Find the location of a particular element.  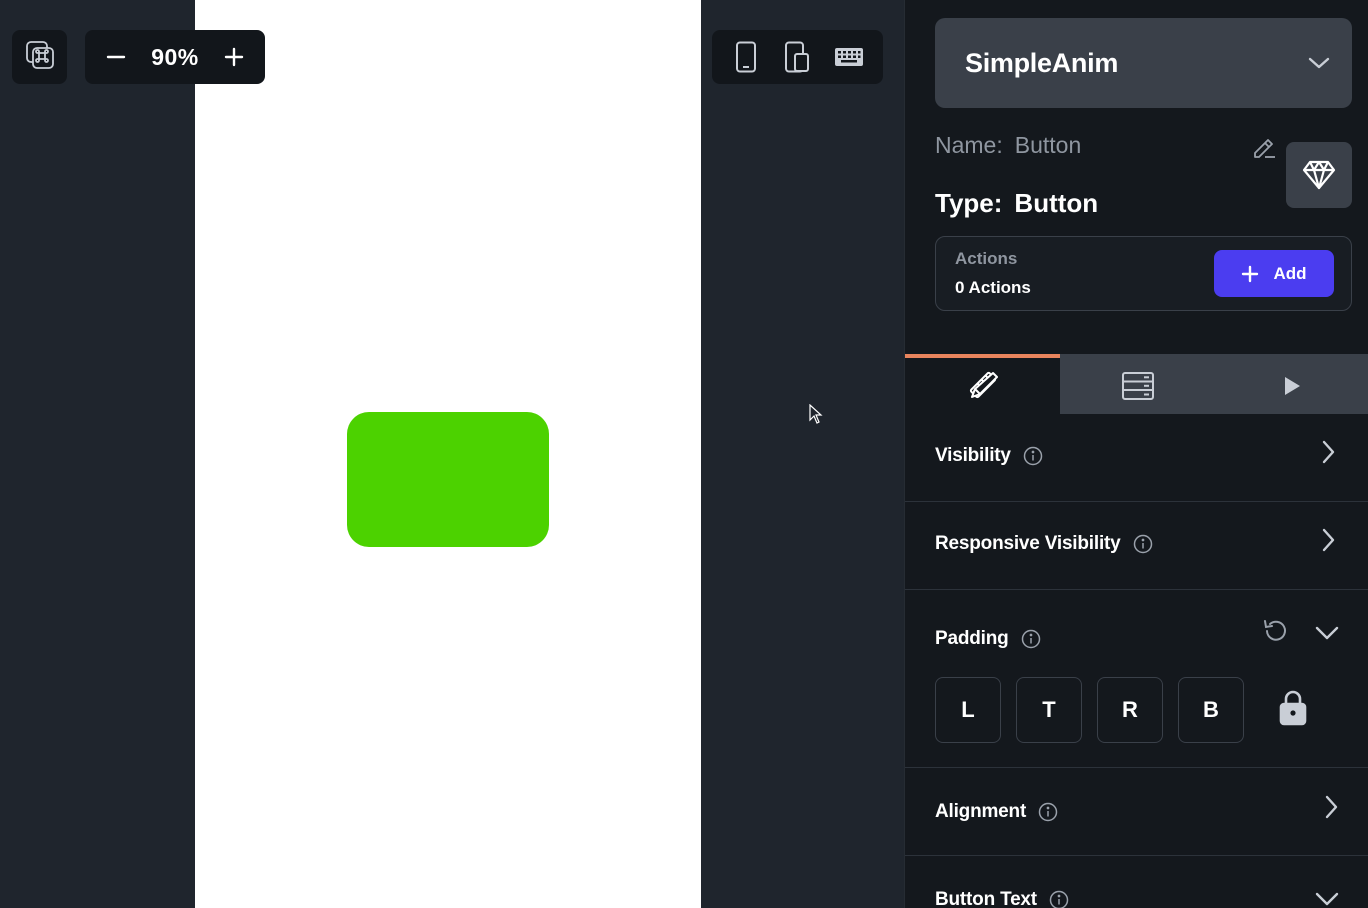

button-text-title-row: Button Text is located at coordinates (1002, 898).